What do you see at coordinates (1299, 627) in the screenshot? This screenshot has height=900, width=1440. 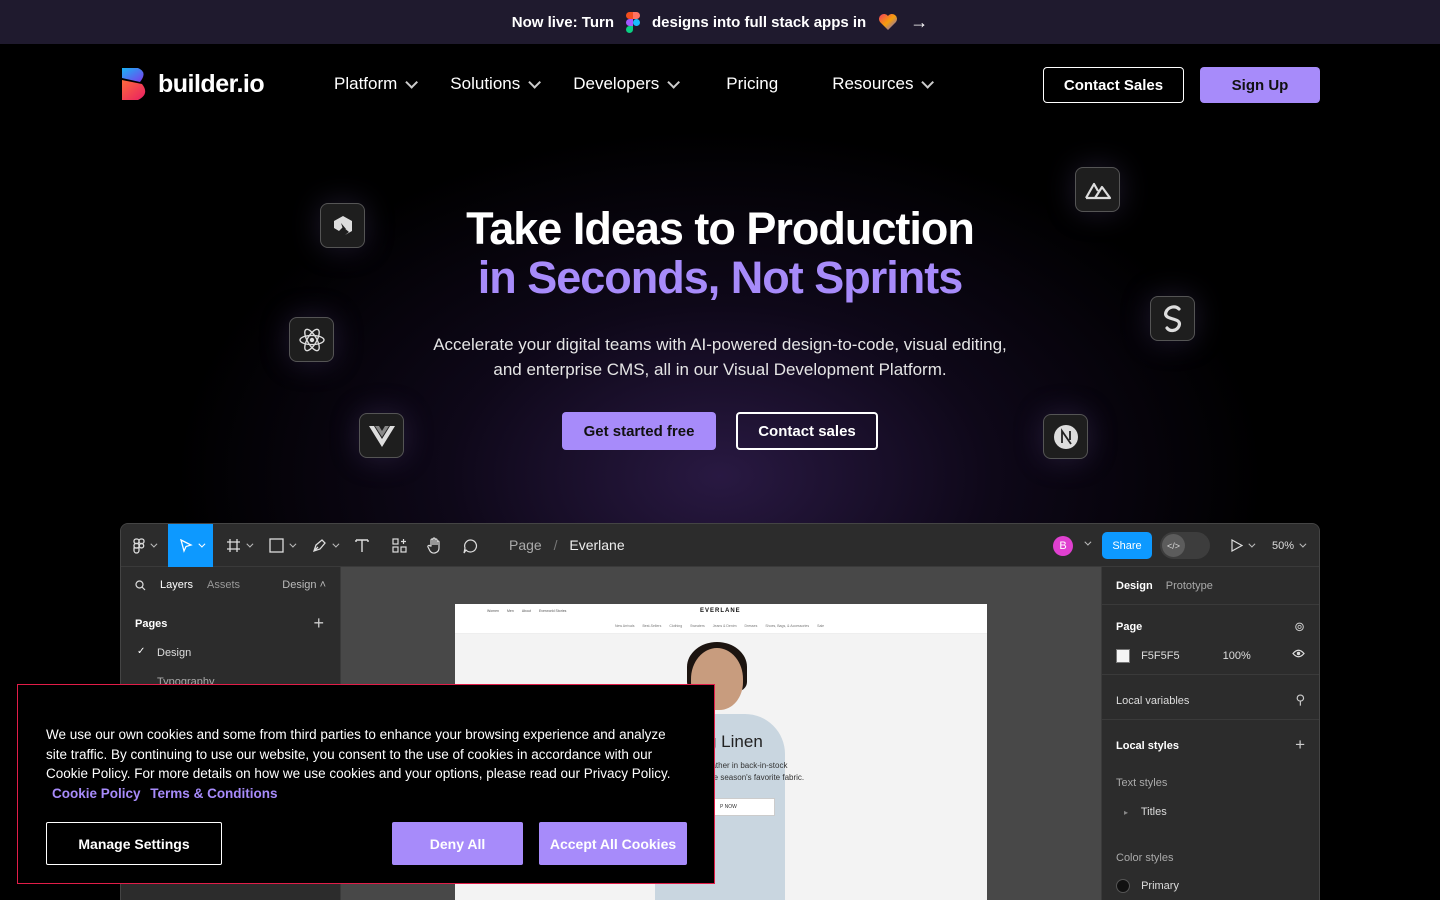 I see `page-settings-icon: ⊚` at bounding box center [1299, 627].